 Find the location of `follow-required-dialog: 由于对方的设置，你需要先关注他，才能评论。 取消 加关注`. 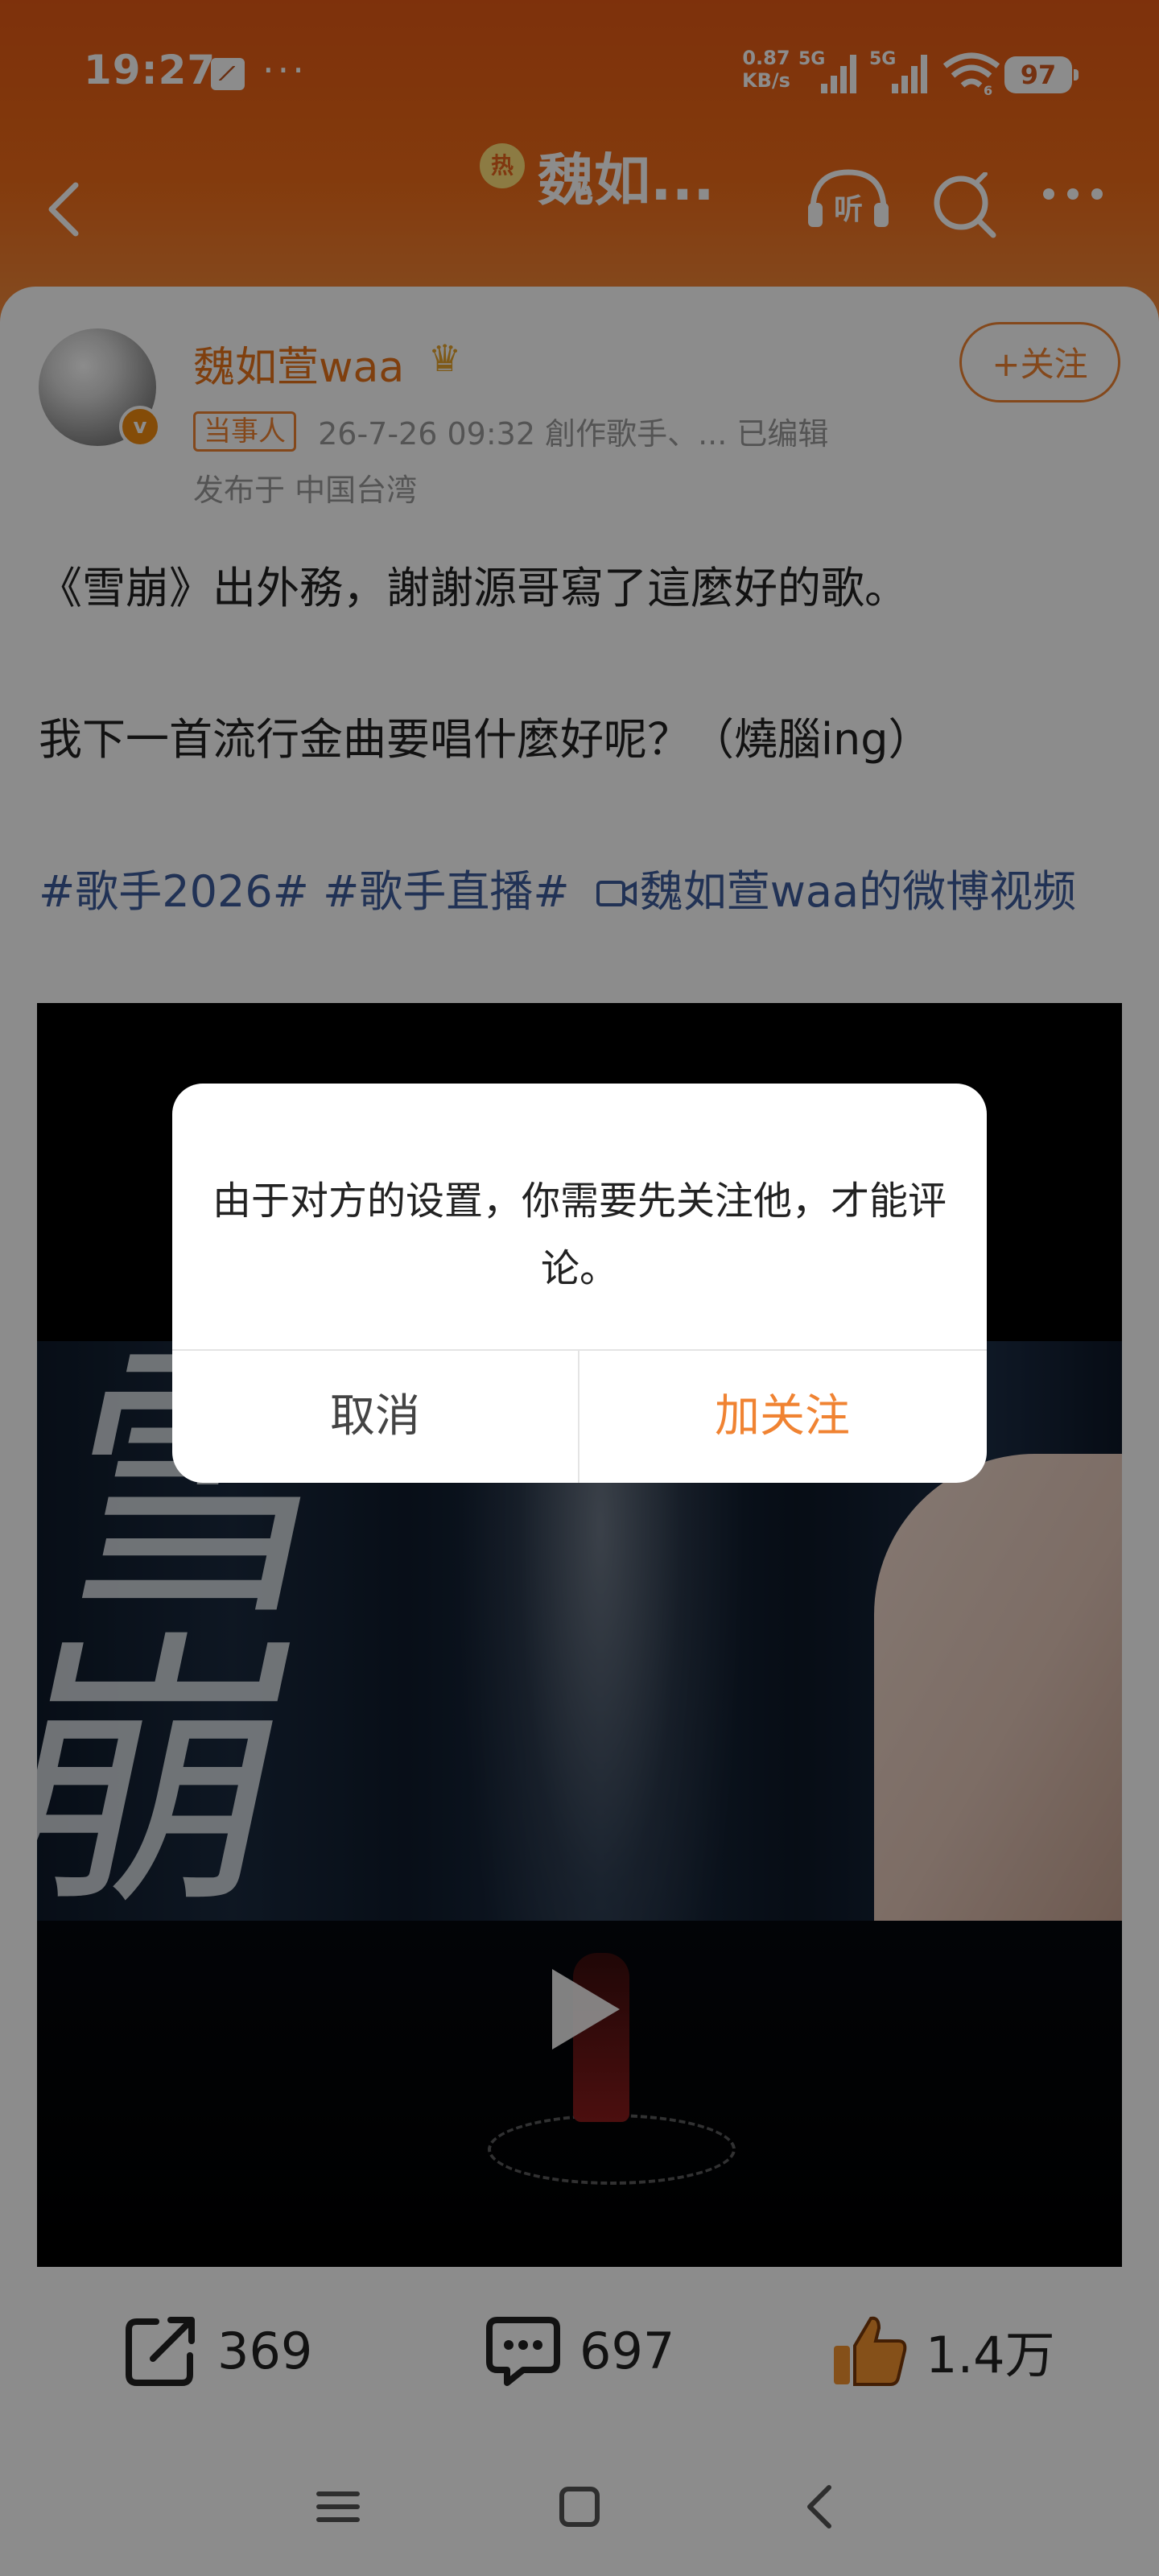

follow-required-dialog: 由于对方的设置，你需要先关注他，才能评论。 取消 加关注 is located at coordinates (579, 1283).